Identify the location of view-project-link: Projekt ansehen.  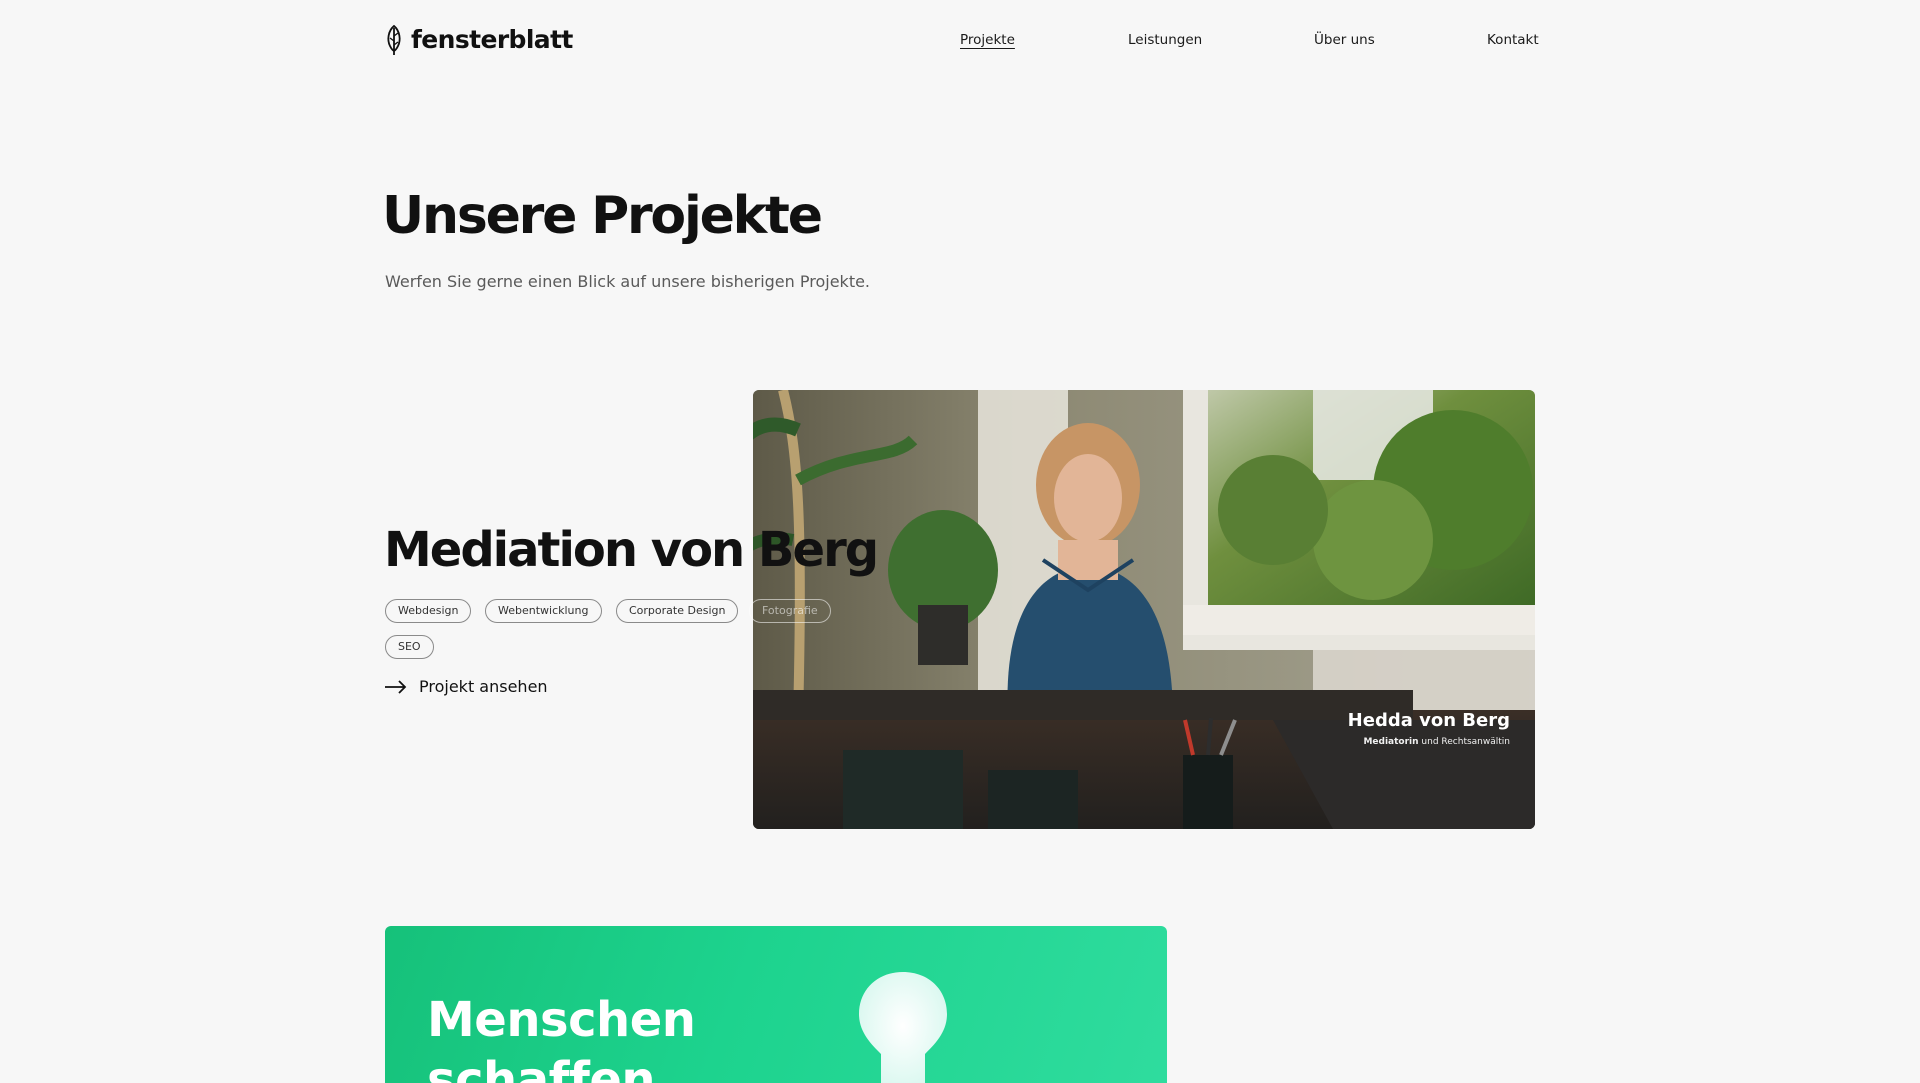
(466, 687).